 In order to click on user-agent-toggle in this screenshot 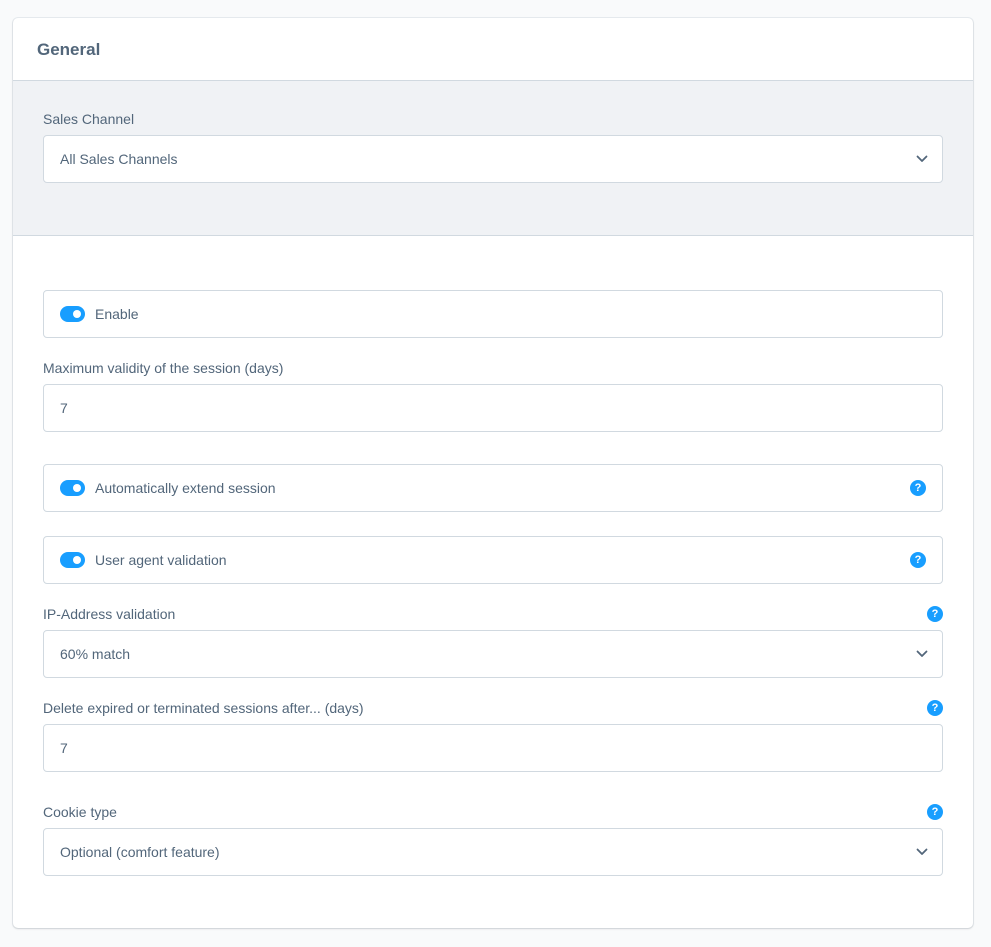, I will do `click(72, 560)`.